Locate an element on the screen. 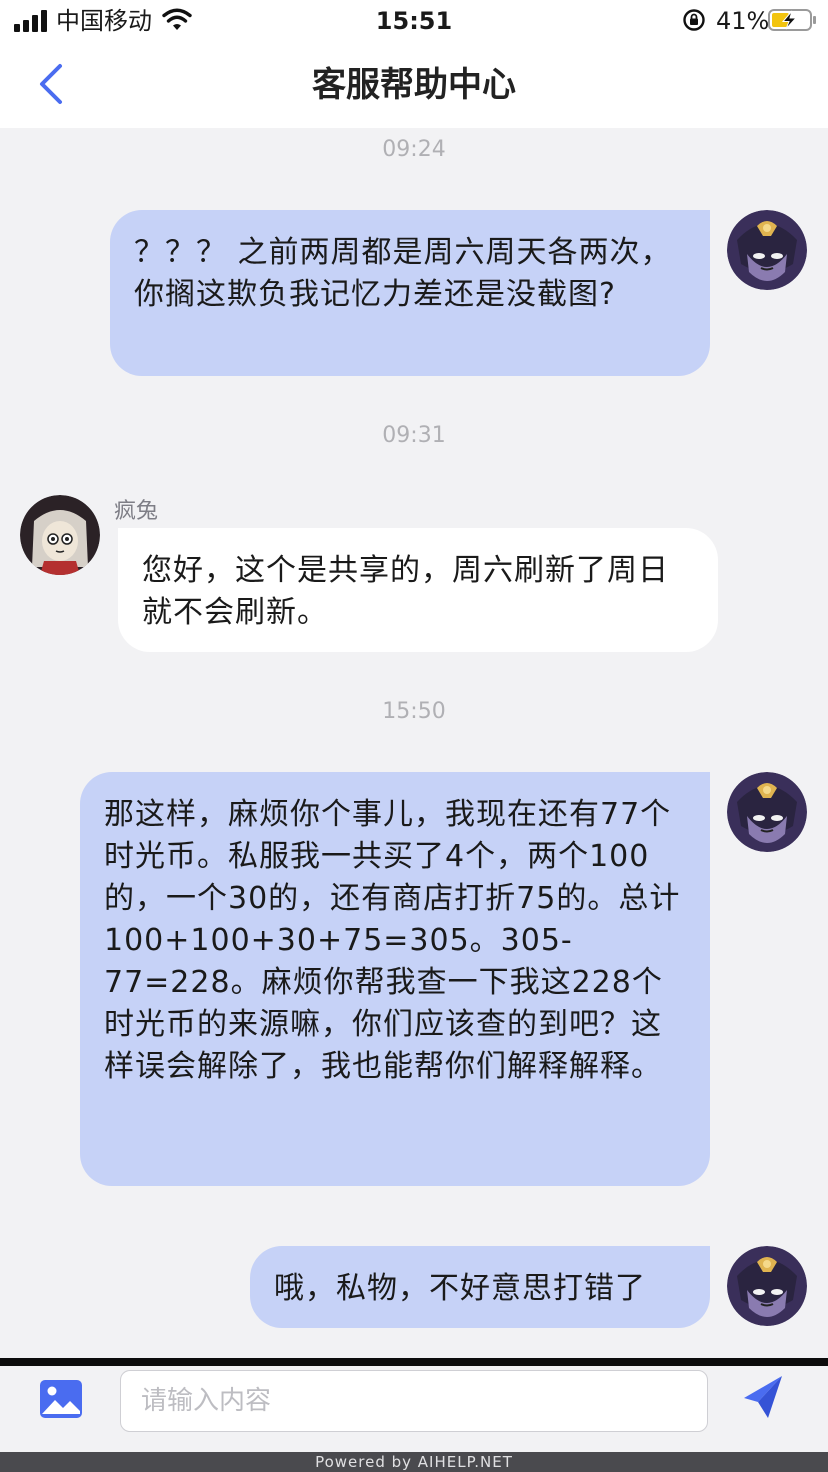  page-title: 客服帮助中心 is located at coordinates (414, 85).